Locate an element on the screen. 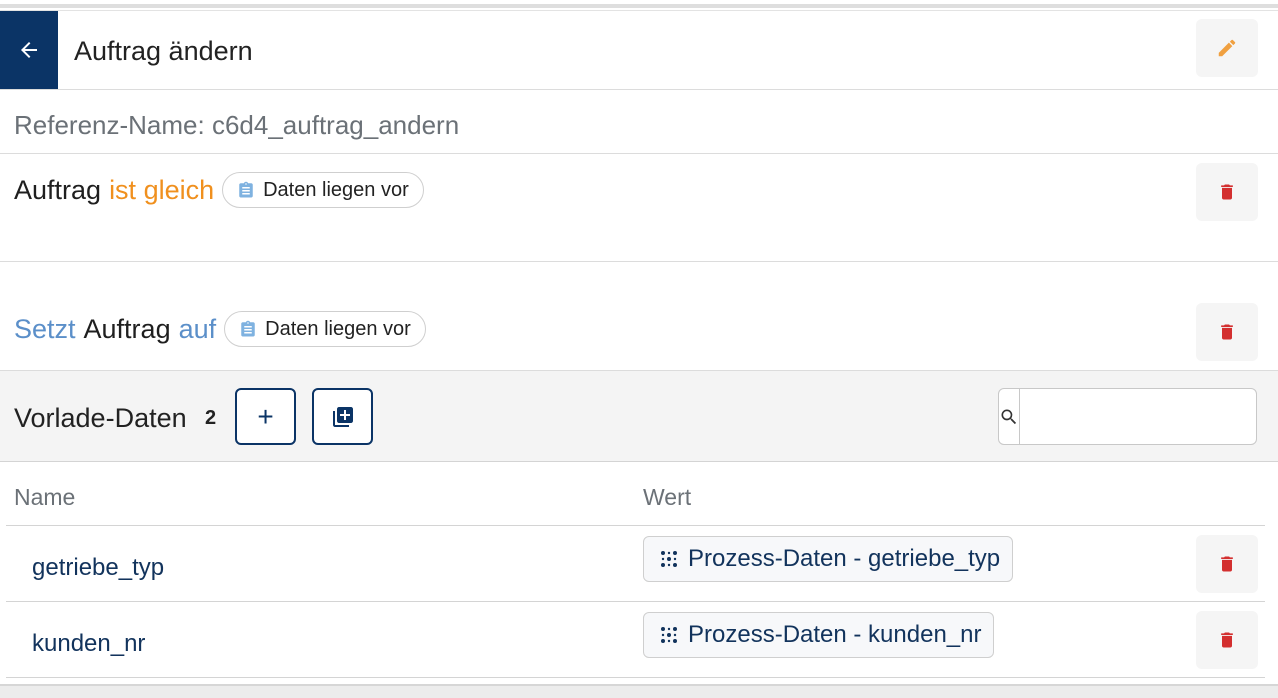 This screenshot has width=1278, height=698. vorlade-title: Vorlade-Daten is located at coordinates (100, 418).